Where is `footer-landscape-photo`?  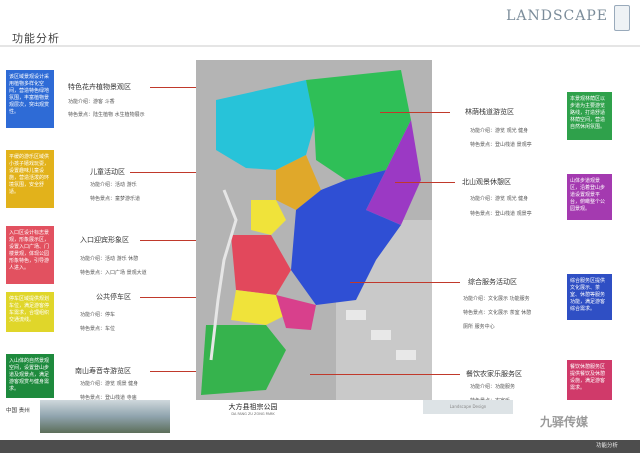
footer-landscape-photo is located at coordinates (105, 416).